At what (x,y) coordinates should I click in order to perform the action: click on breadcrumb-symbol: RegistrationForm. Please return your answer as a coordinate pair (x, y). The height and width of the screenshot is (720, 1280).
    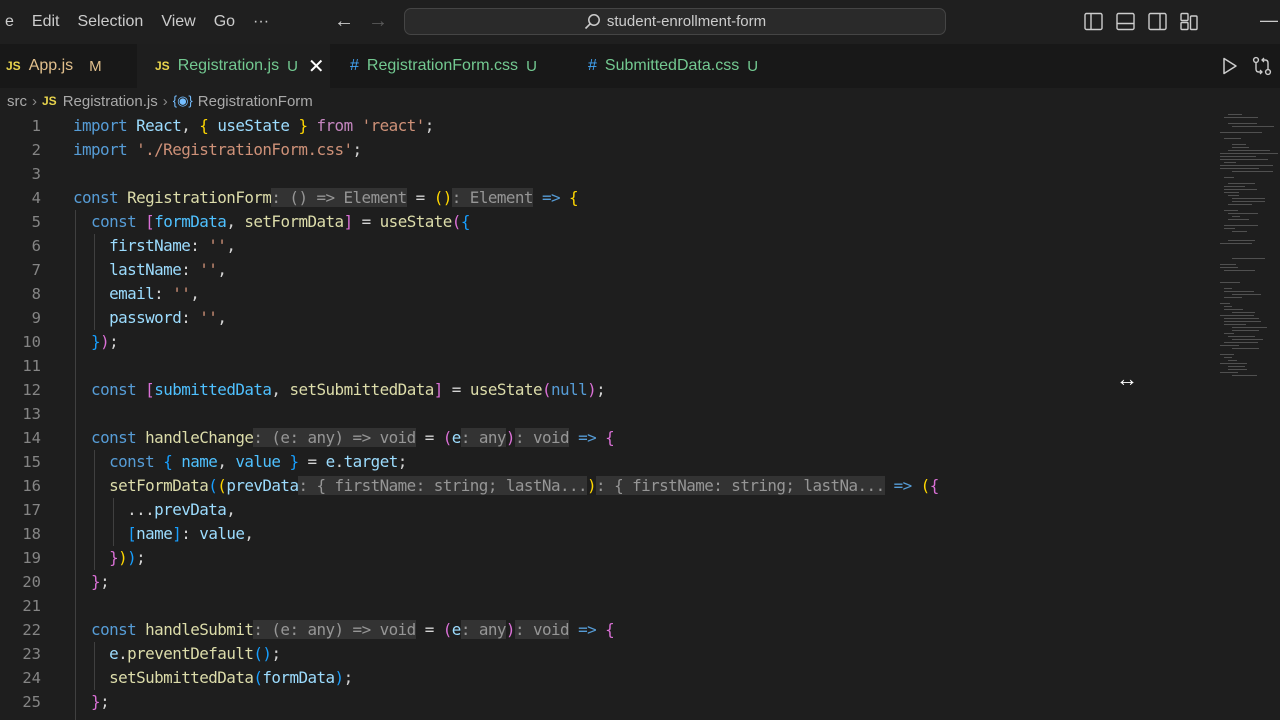
    Looking at the image, I should click on (255, 101).